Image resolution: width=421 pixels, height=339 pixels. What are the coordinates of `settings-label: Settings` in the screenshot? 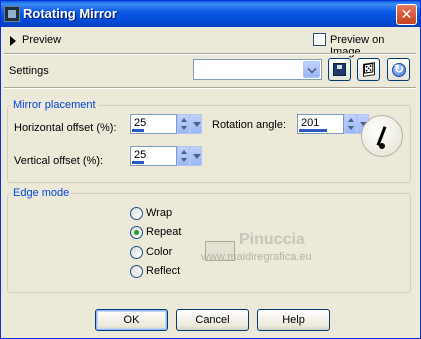 It's located at (29, 71).